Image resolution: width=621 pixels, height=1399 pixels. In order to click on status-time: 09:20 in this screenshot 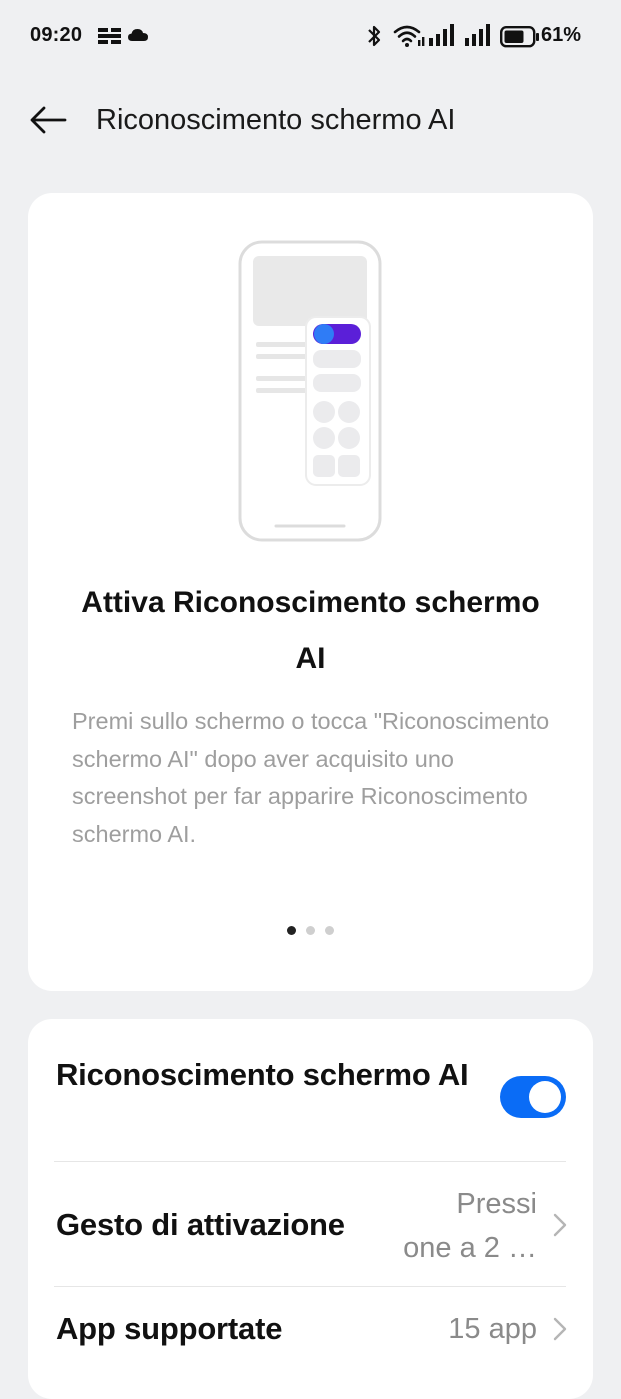, I will do `click(56, 35)`.